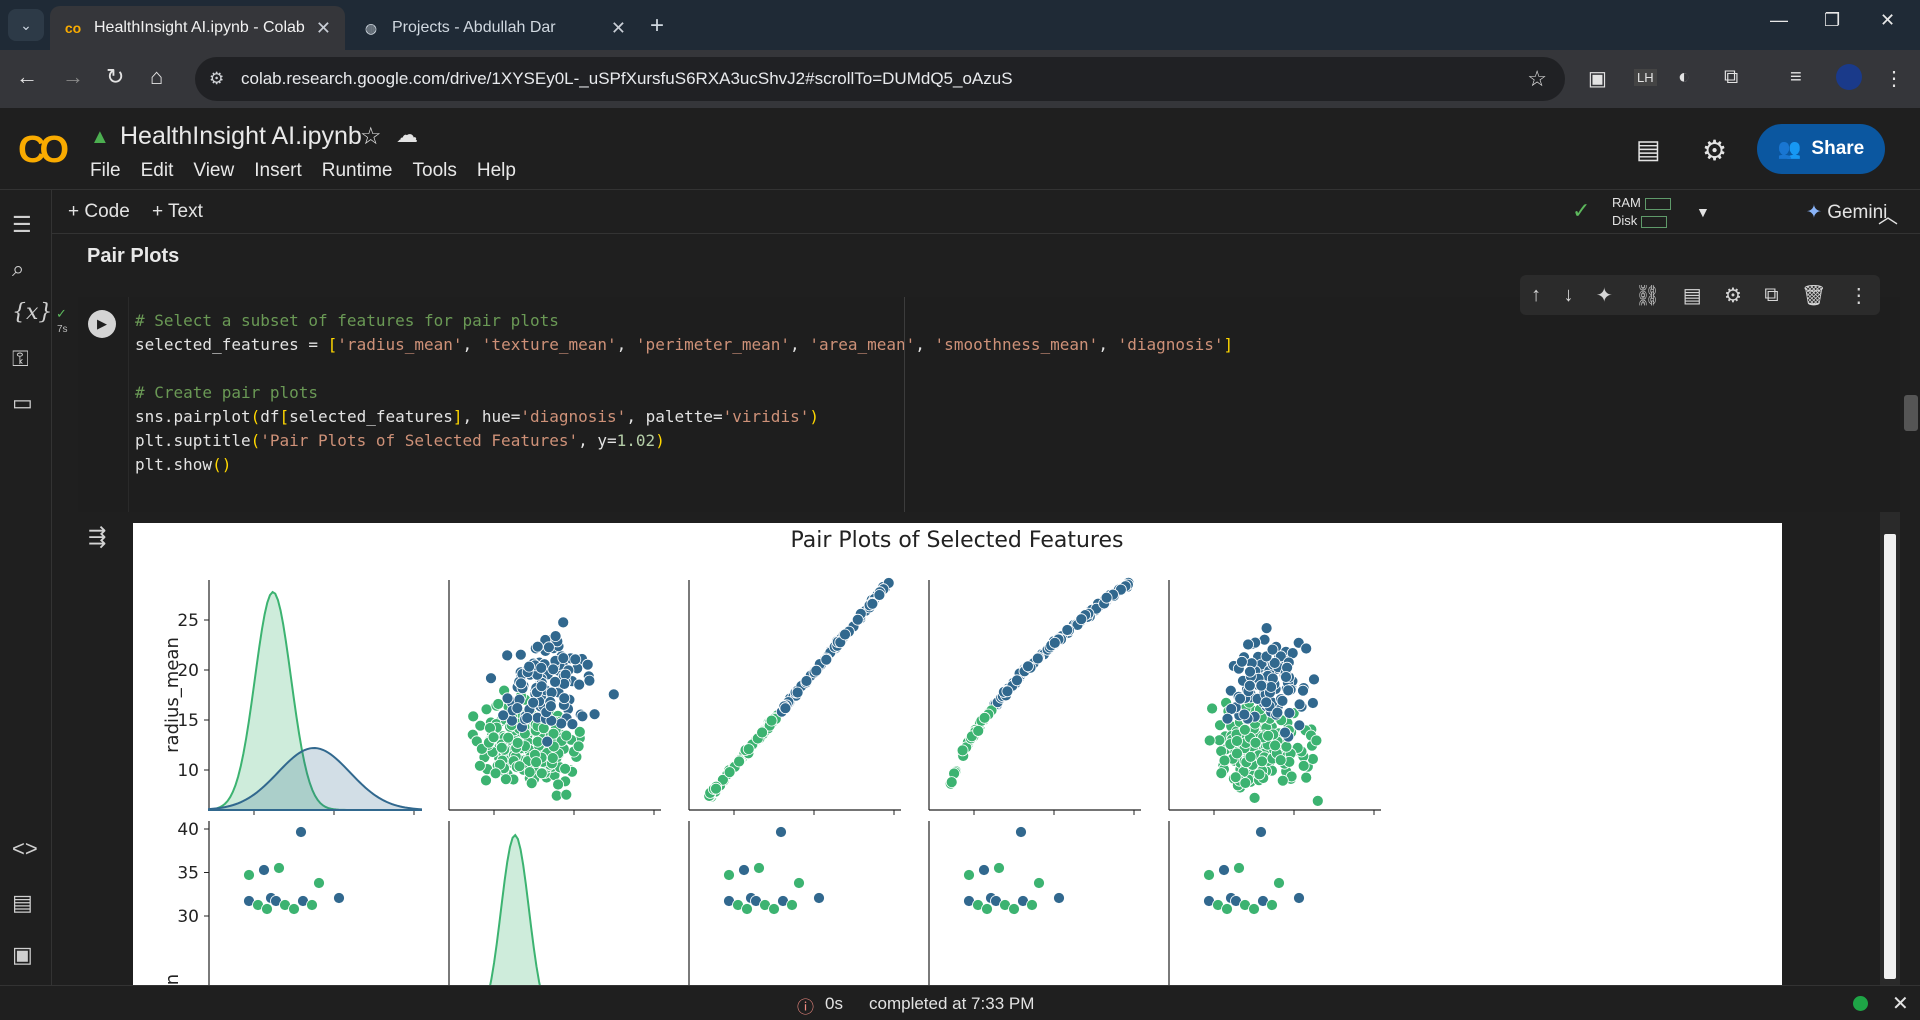 The width and height of the screenshot is (1920, 1020). What do you see at coordinates (1890, 756) in the screenshot?
I see `scroll-thumb` at bounding box center [1890, 756].